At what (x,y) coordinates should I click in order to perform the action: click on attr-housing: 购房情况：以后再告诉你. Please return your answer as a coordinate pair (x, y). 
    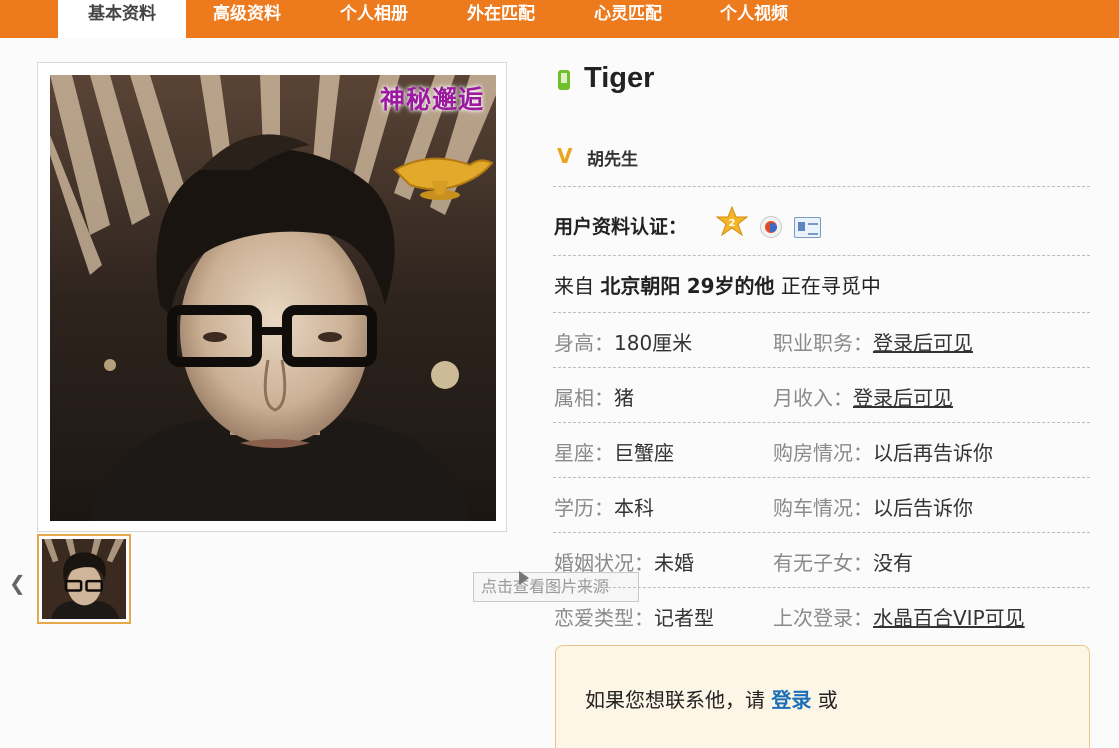
    Looking at the image, I should click on (883, 453).